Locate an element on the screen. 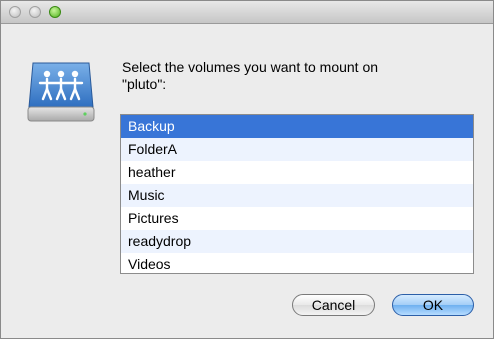  network-drive-icon is located at coordinates (61, 92).